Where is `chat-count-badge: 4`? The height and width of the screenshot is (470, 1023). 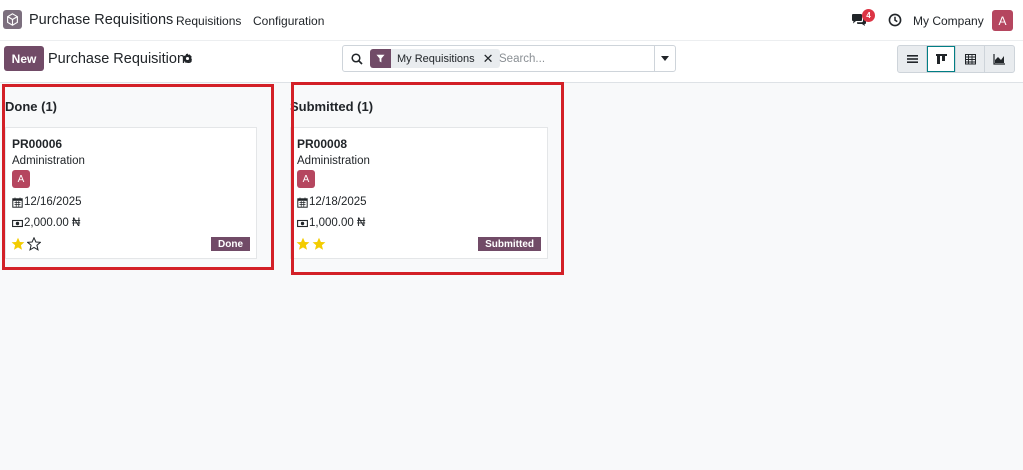
chat-count-badge: 4 is located at coordinates (868, 15).